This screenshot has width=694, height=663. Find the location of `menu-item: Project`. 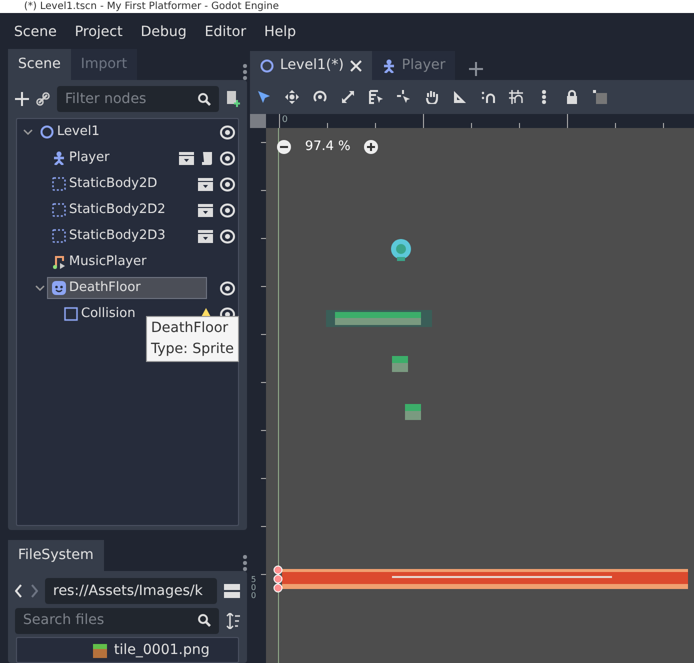

menu-item: Project is located at coordinates (98, 32).